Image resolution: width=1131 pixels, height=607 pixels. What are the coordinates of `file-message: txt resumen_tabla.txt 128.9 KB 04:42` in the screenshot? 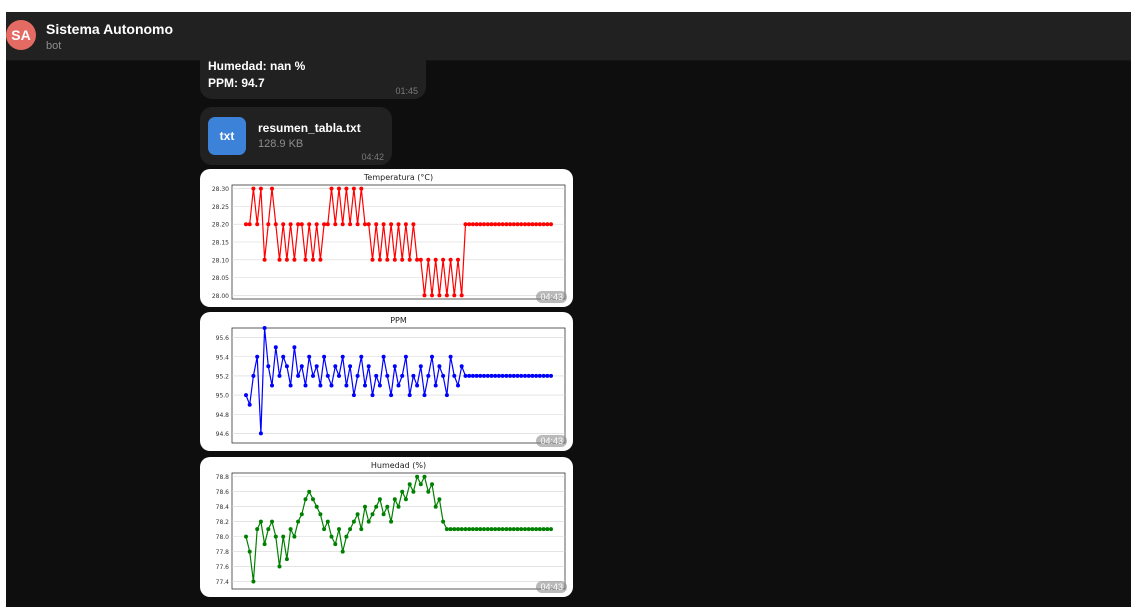 It's located at (296, 136).